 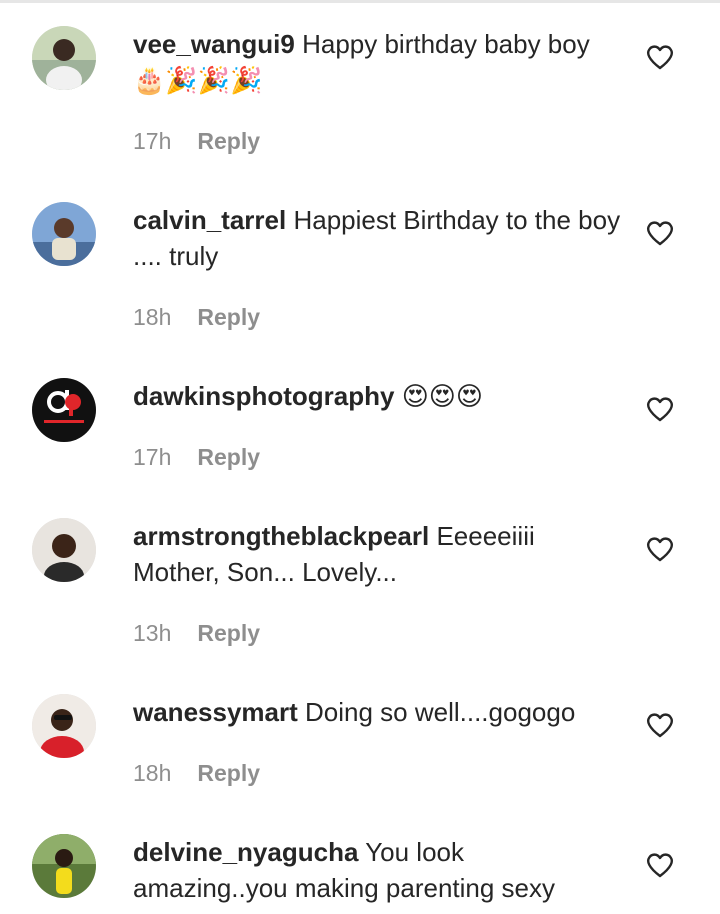 What do you see at coordinates (196, 633) in the screenshot?
I see `comment-meta: 13h Reply` at bounding box center [196, 633].